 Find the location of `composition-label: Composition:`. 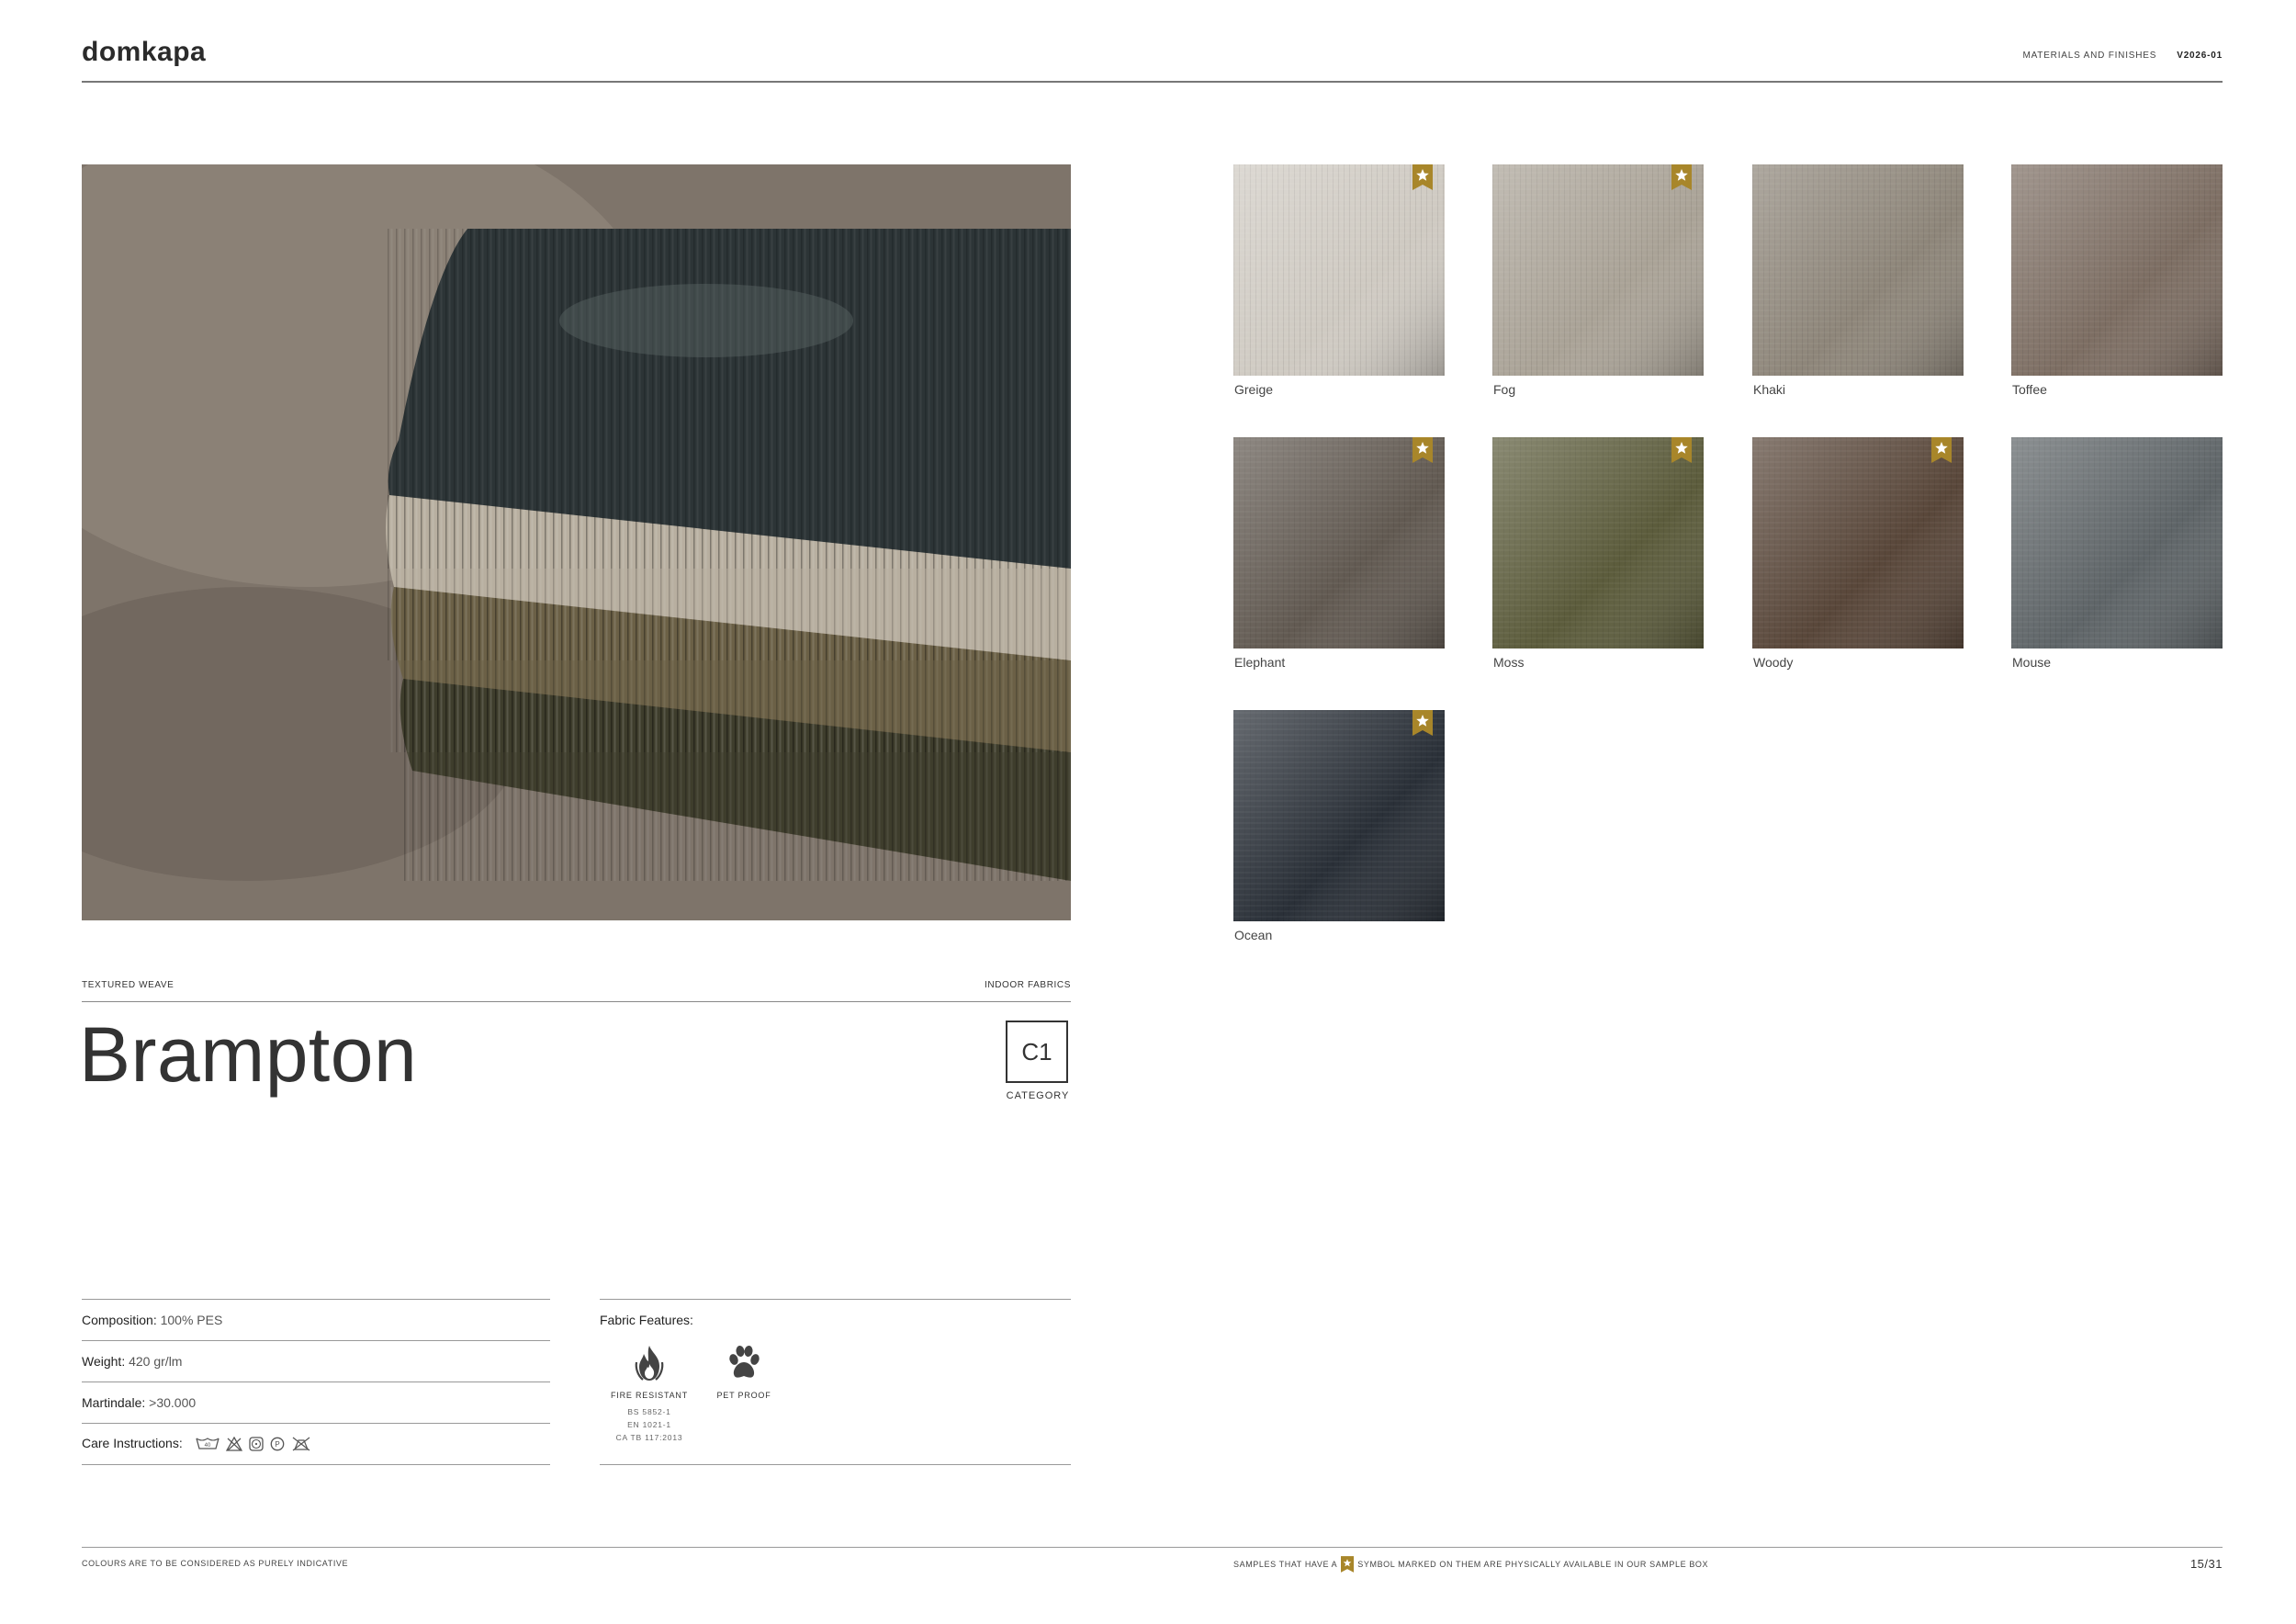

composition-label: Composition: is located at coordinates (120, 1320).